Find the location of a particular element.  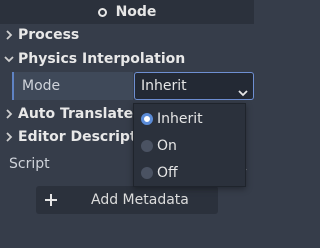

section-label: Physics Interpolation is located at coordinates (102, 59).